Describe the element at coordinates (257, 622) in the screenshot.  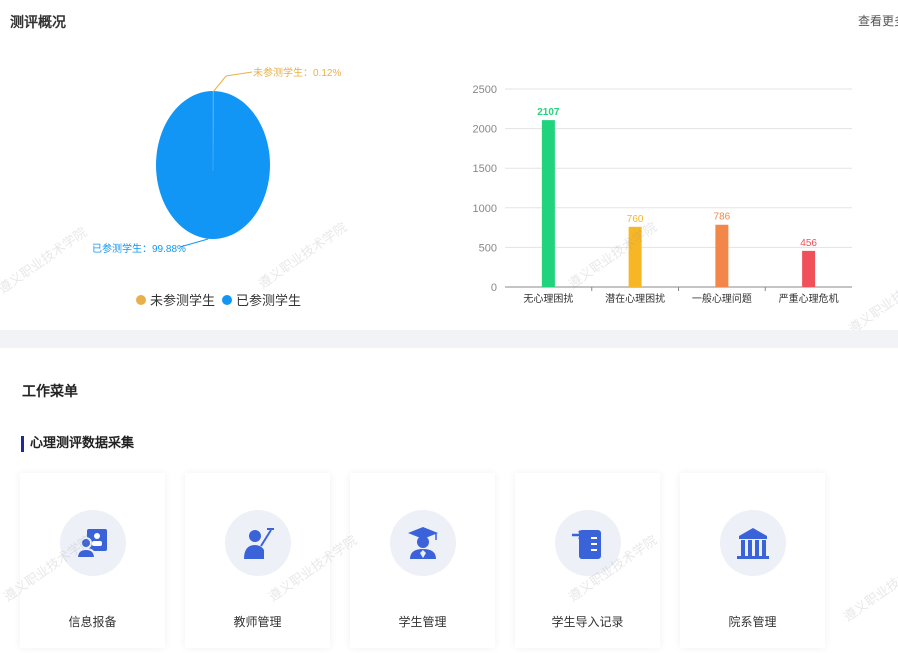
I see `menu-card-label: 教师管理` at that location.